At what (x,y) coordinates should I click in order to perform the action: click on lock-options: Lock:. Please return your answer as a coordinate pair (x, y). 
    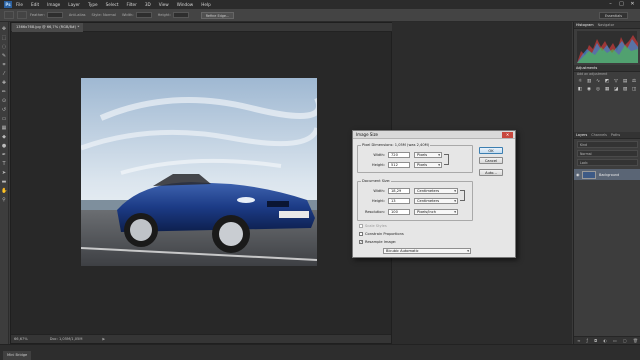
    Looking at the image, I should click on (607, 162).